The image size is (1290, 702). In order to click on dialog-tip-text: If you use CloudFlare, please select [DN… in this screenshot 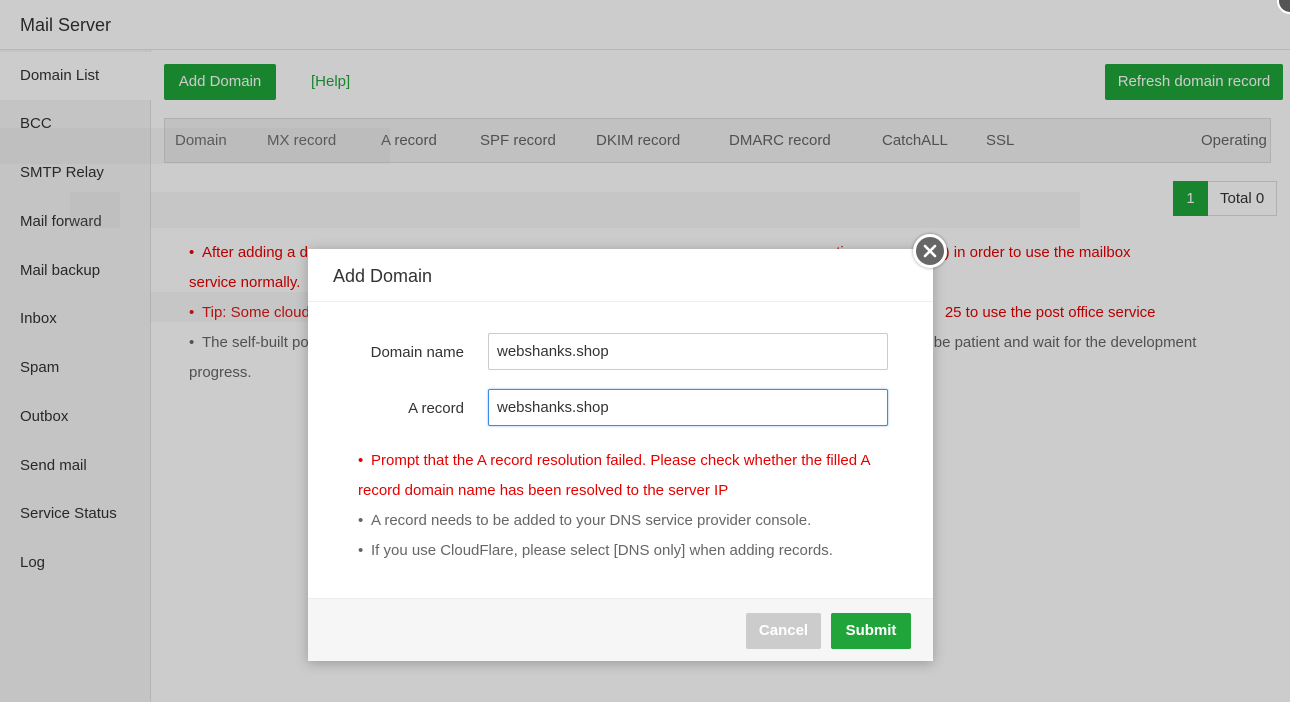, I will do `click(602, 550)`.